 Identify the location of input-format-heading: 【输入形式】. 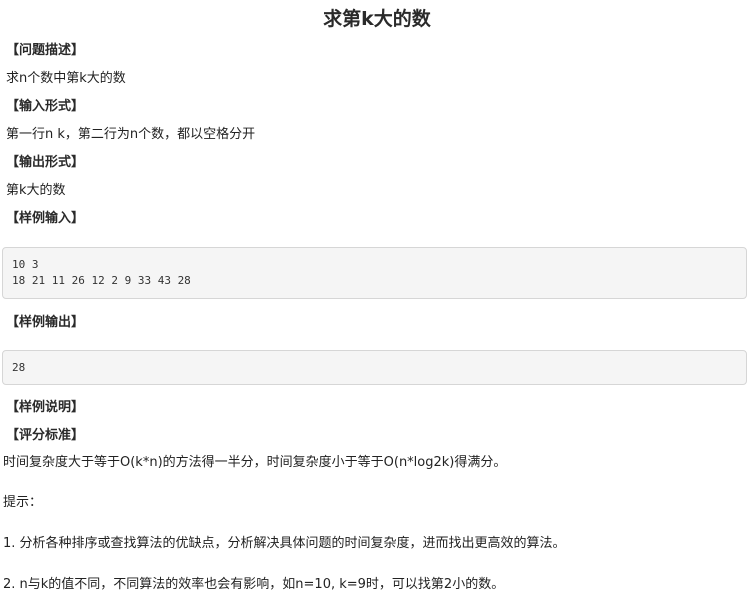
(45, 106).